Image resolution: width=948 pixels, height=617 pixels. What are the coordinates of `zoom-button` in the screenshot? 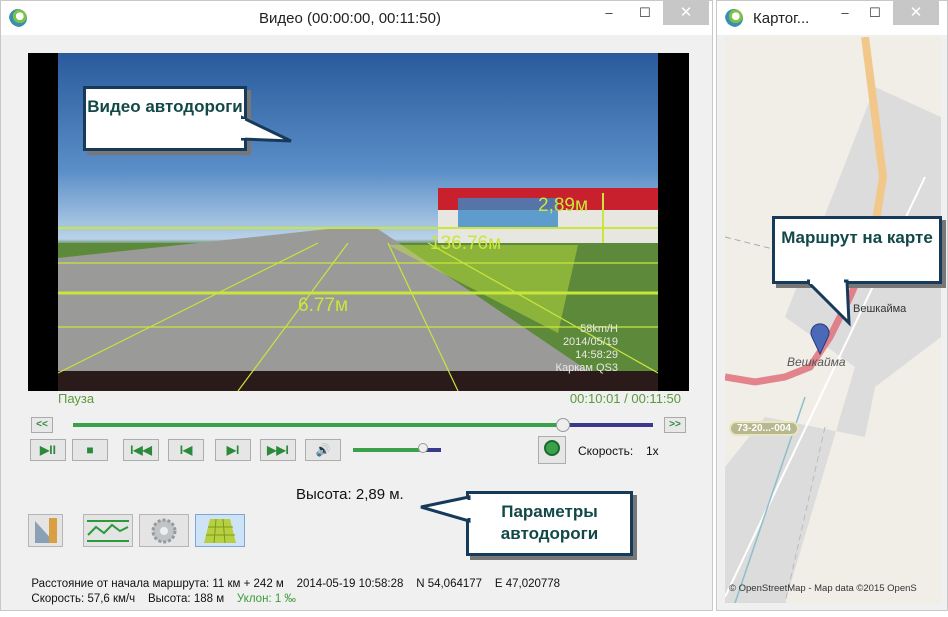 It's located at (552, 450).